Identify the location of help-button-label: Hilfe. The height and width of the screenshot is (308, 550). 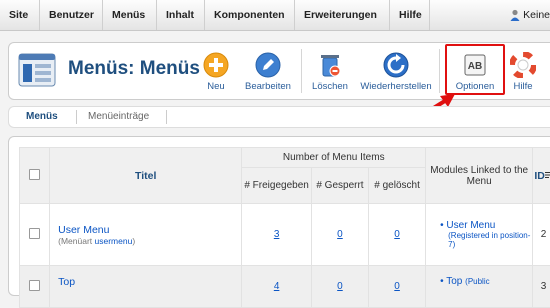
(523, 86).